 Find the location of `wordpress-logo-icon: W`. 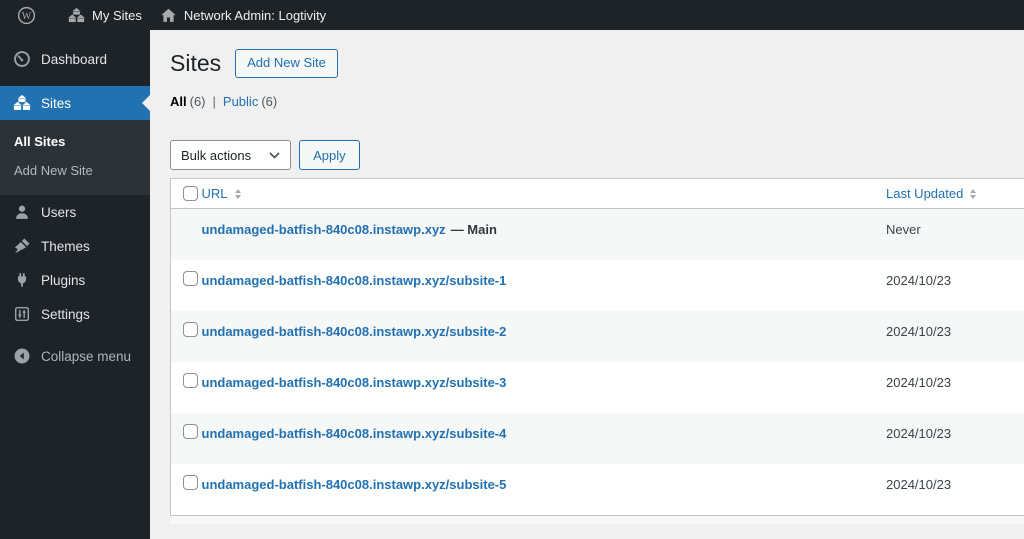

wordpress-logo-icon: W is located at coordinates (26, 15).